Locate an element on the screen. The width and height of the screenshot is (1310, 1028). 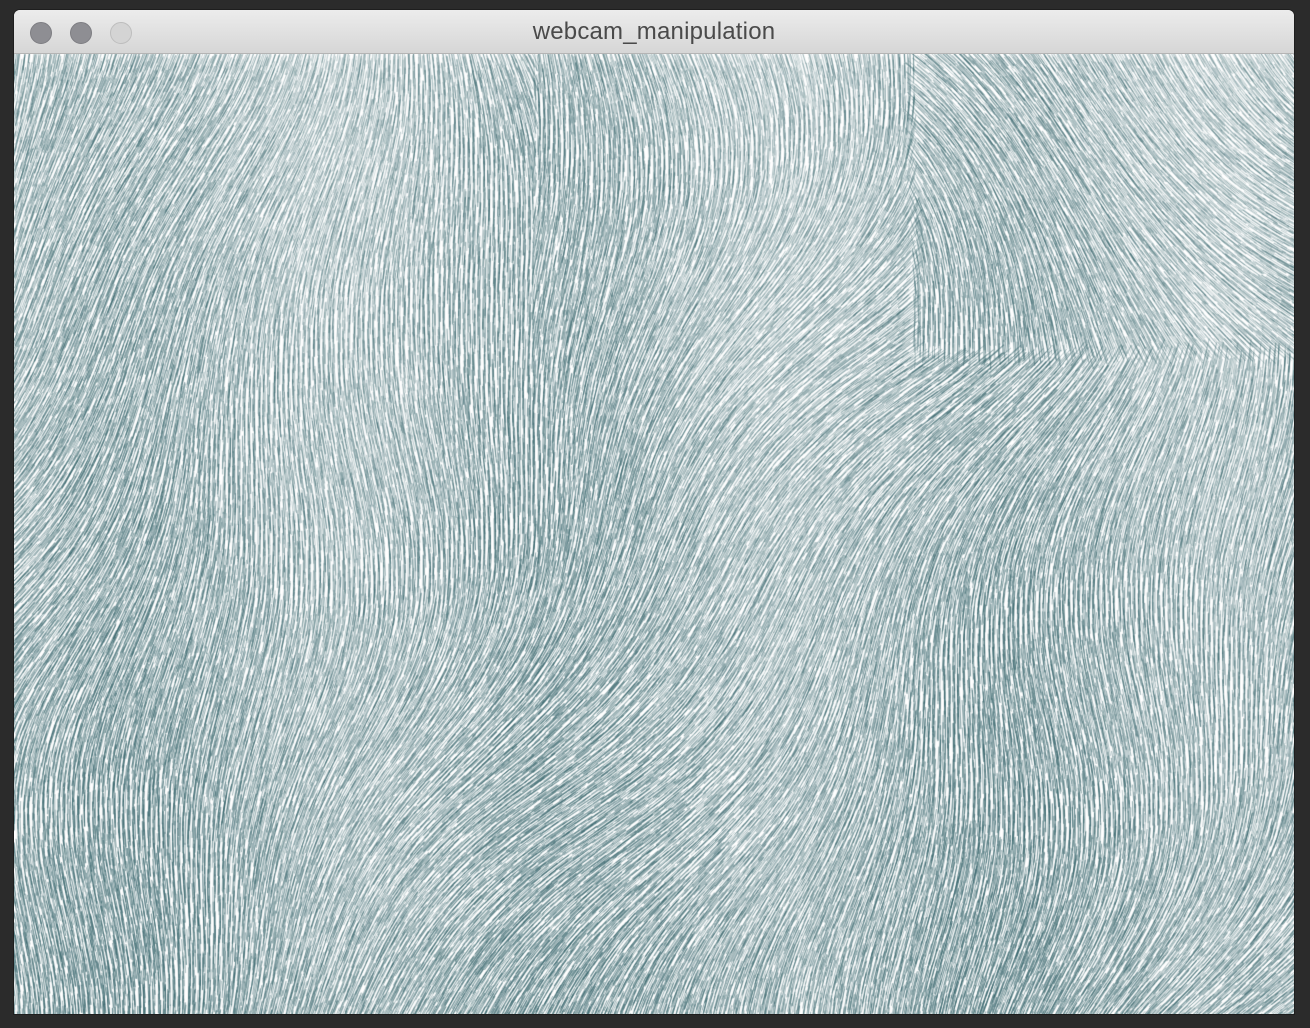
window-title: webcam_manipulation is located at coordinates (654, 31).